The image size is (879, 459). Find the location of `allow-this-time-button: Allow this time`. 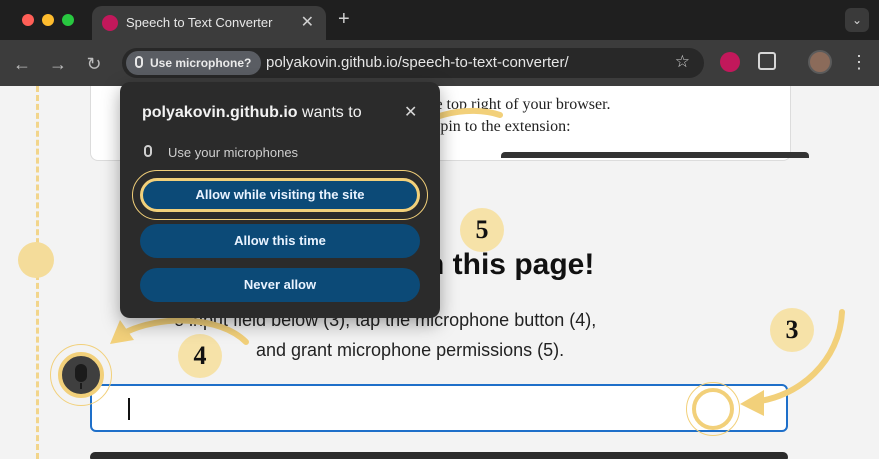

allow-this-time-button: Allow this time is located at coordinates (280, 241).